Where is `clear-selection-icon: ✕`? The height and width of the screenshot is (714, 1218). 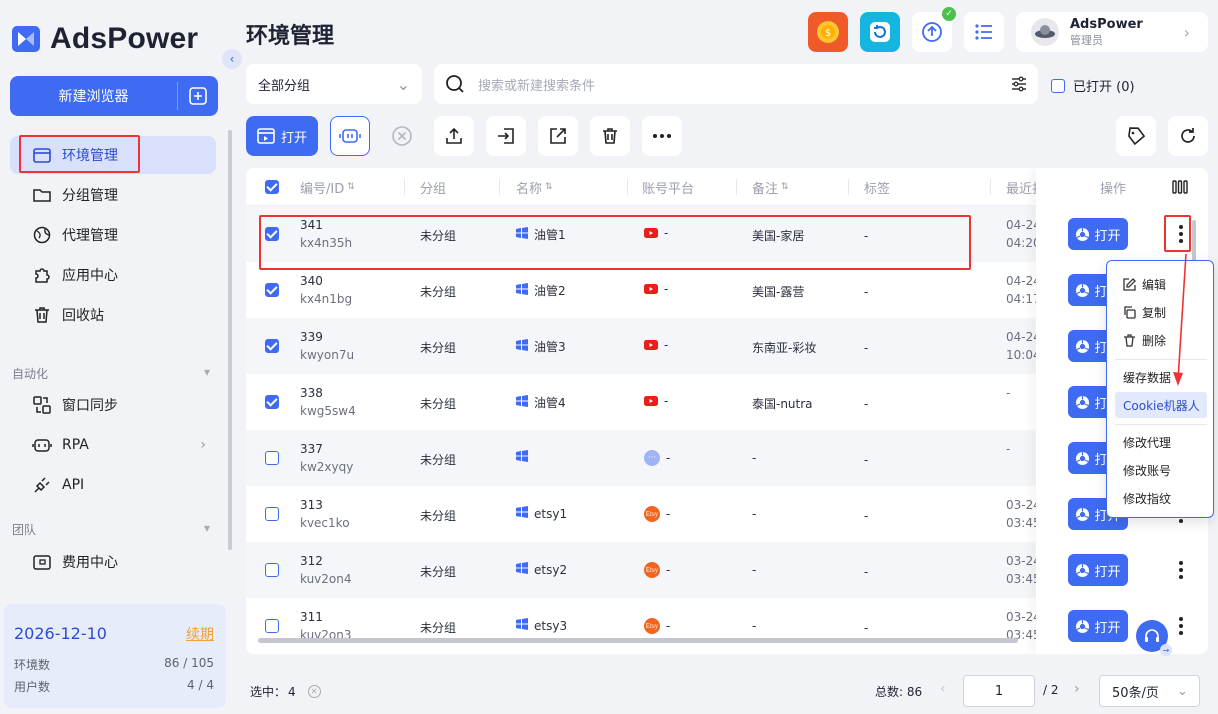
clear-selection-icon: ✕ is located at coordinates (314, 691).